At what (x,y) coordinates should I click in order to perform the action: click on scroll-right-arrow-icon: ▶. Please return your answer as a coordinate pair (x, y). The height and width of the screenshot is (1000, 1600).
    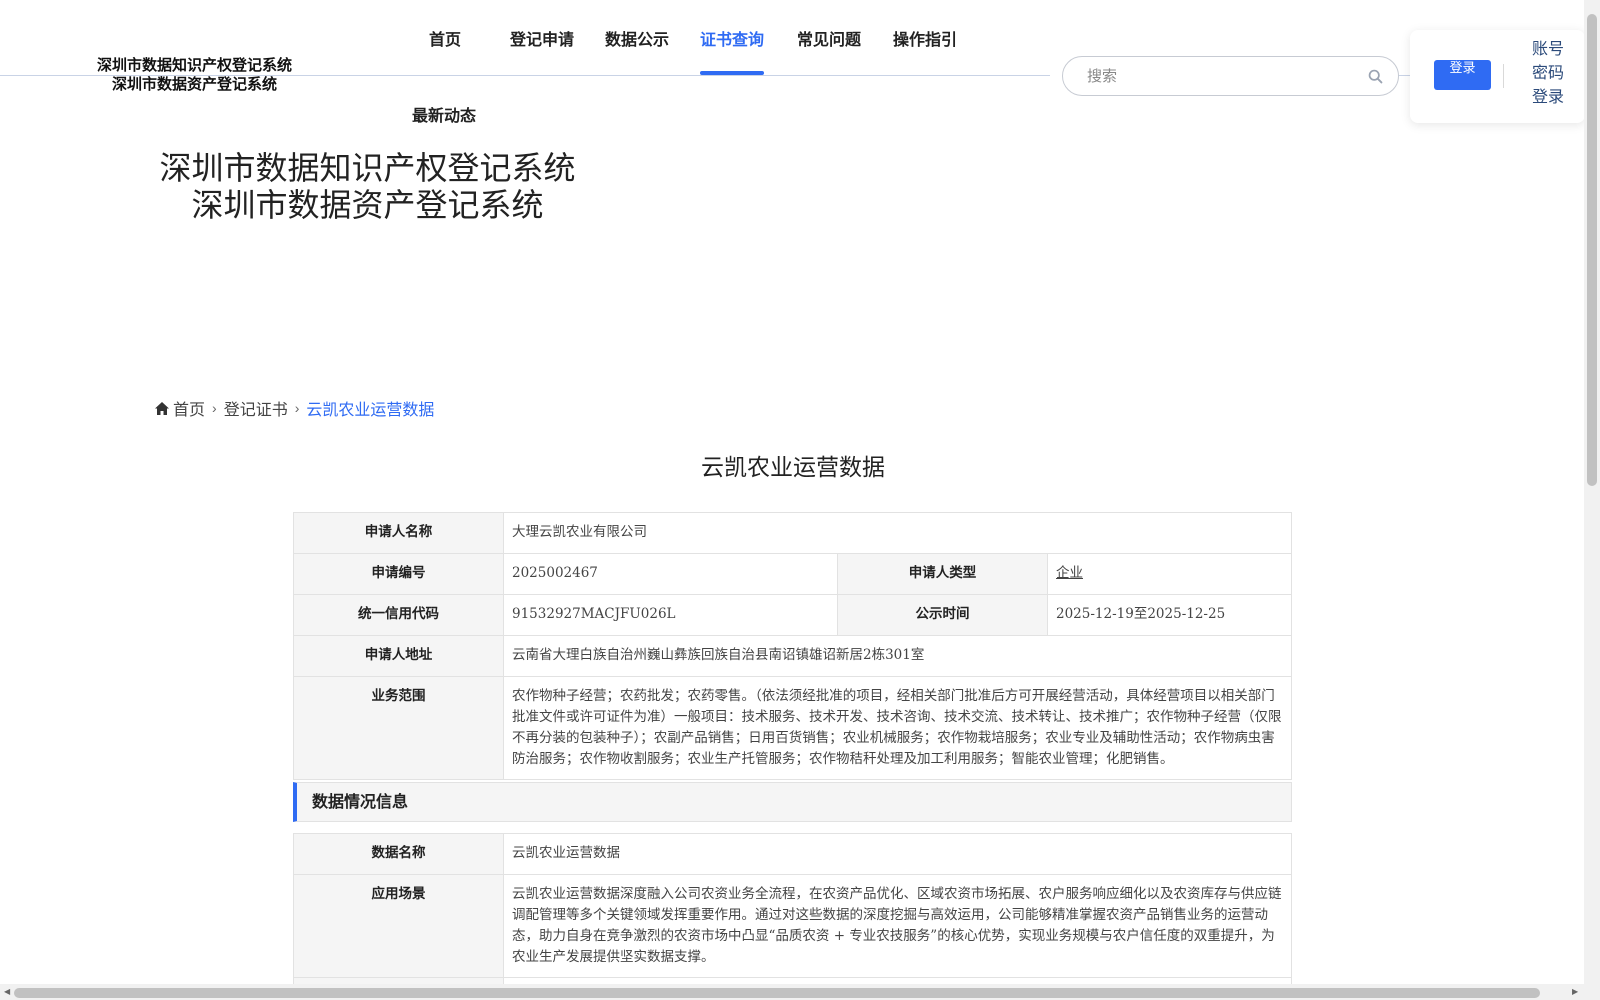
    Looking at the image, I should click on (1575, 991).